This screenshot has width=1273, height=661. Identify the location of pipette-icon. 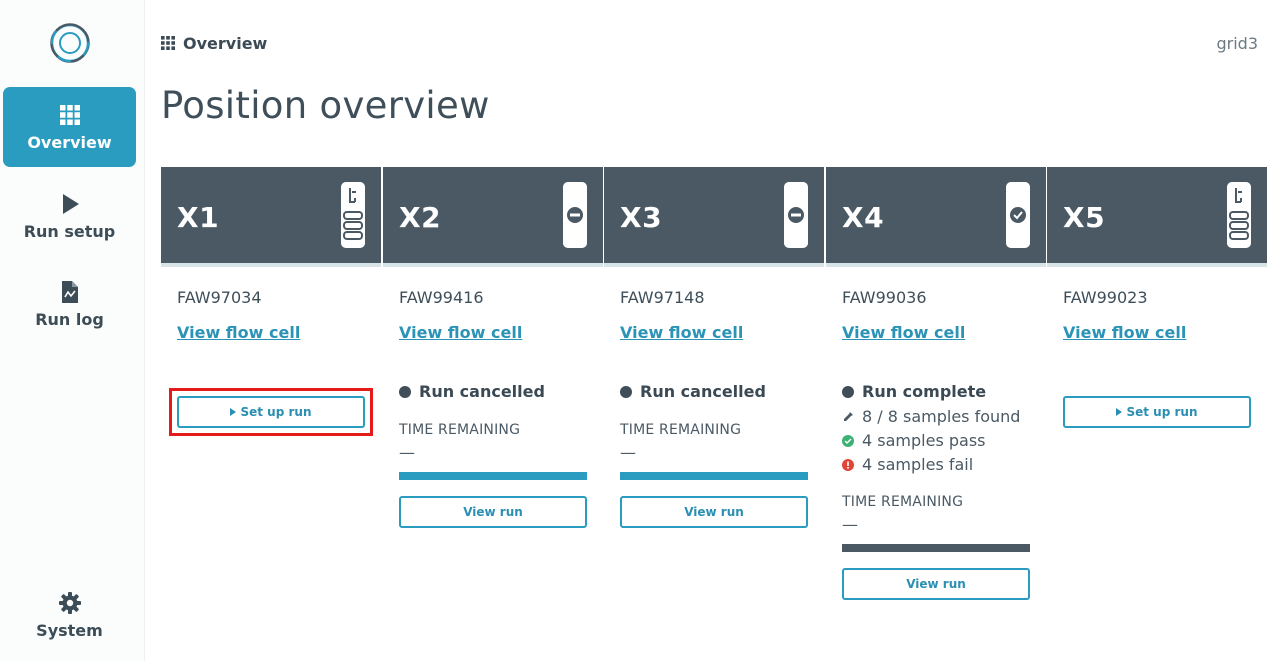
(848, 416).